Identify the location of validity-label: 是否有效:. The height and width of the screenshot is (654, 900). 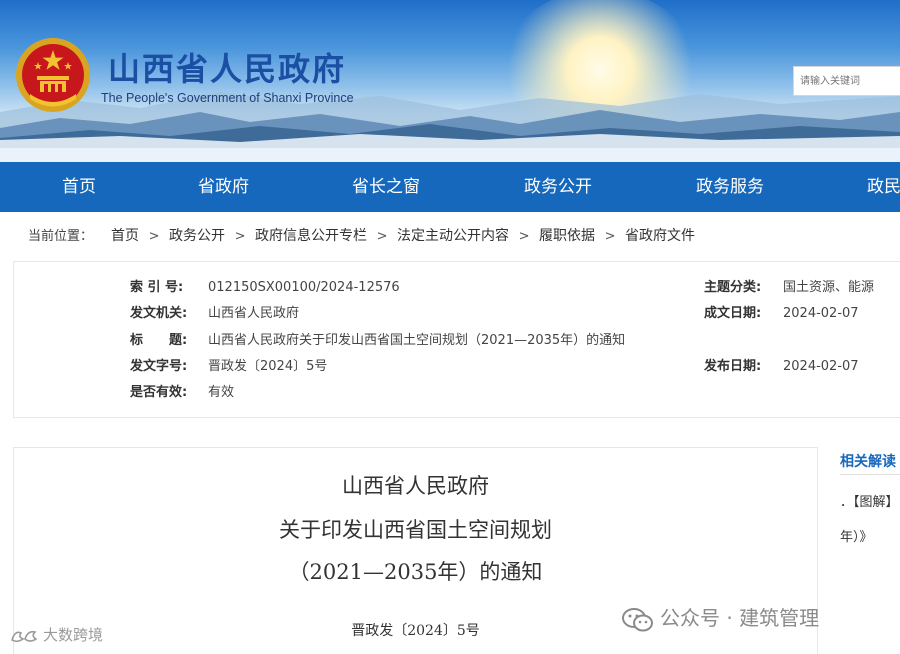
(159, 392).